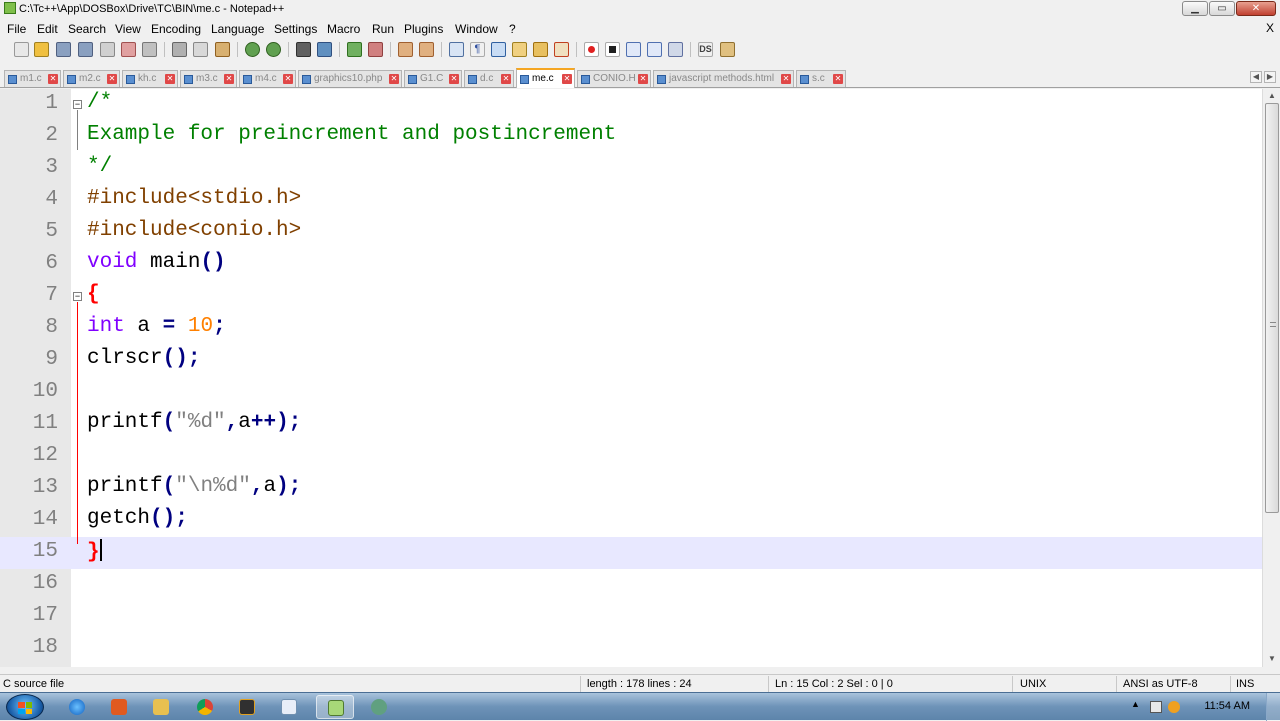 The image size is (1280, 721). Describe the element at coordinates (489, 78) in the screenshot. I see `tab-d-c: d.c ✕` at that location.